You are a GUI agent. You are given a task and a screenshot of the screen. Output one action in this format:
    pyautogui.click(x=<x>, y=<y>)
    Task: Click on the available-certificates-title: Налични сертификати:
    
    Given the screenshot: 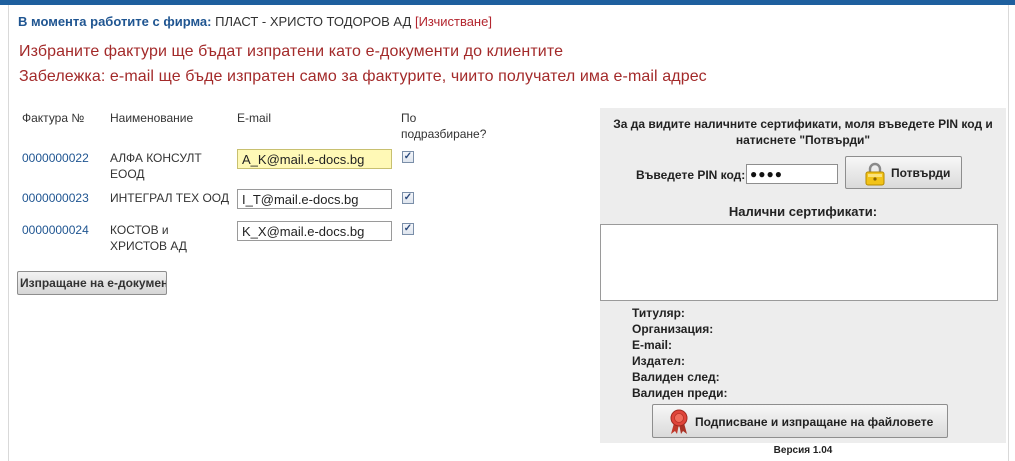 What is the action you would take?
    pyautogui.click(x=803, y=211)
    